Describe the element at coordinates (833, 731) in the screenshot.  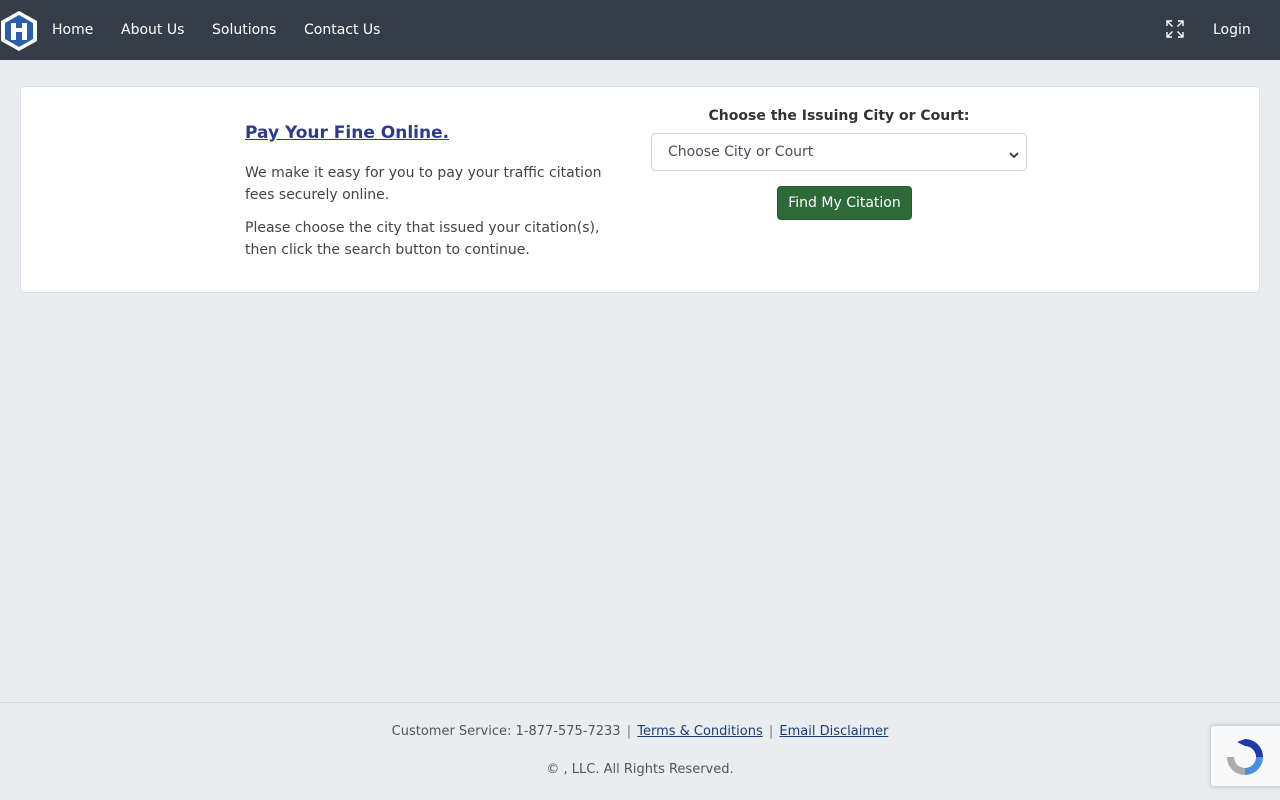
I see `email-disclaimer-link: Email Disclaimer` at that location.